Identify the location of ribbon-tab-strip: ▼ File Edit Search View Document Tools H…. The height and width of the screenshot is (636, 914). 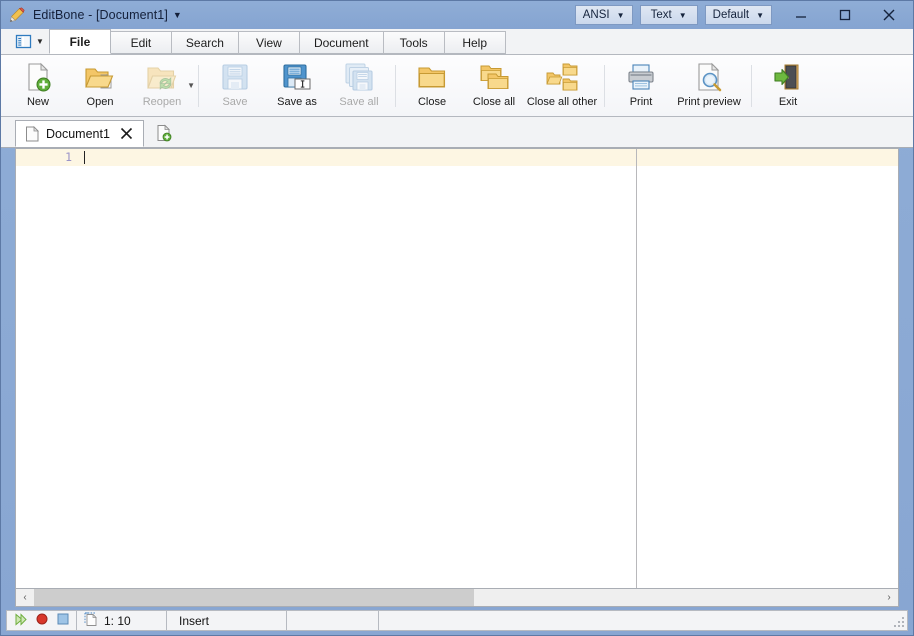
(457, 42).